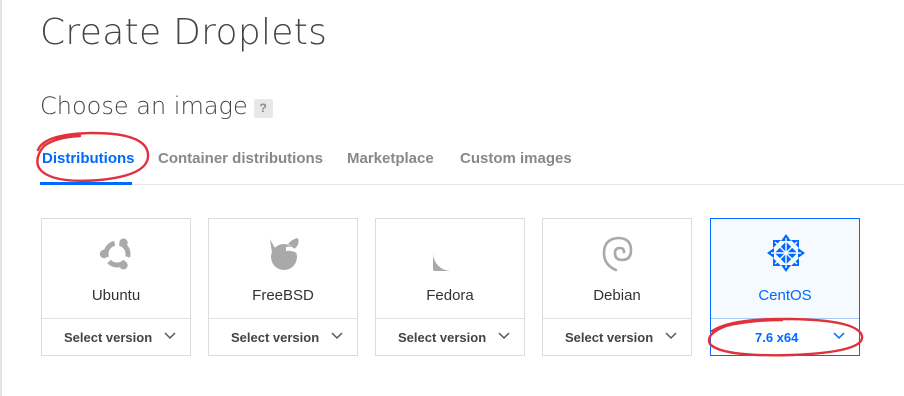  What do you see at coordinates (777, 337) in the screenshot?
I see `version-label: 7.6 x64` at bounding box center [777, 337].